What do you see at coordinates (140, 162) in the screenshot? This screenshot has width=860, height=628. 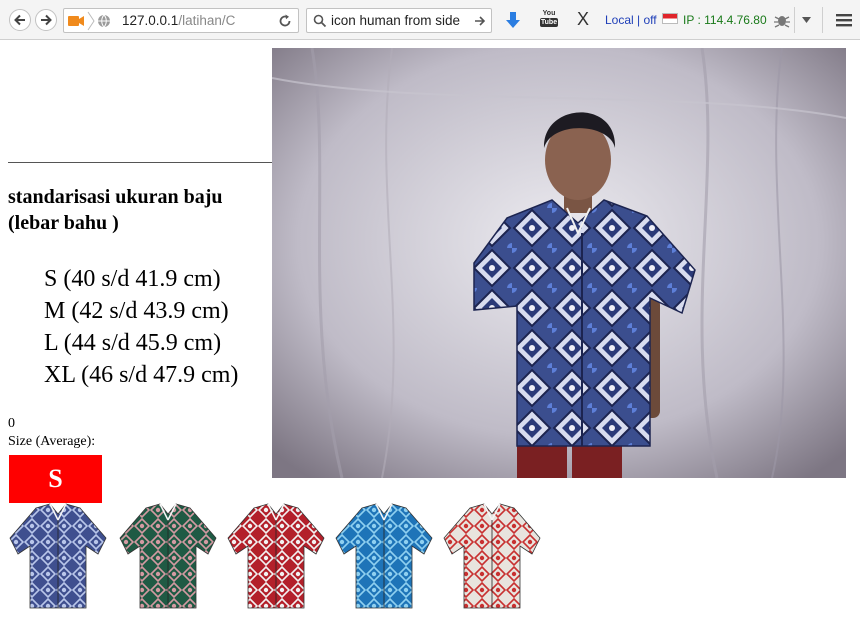 I see `horizontal-rule` at bounding box center [140, 162].